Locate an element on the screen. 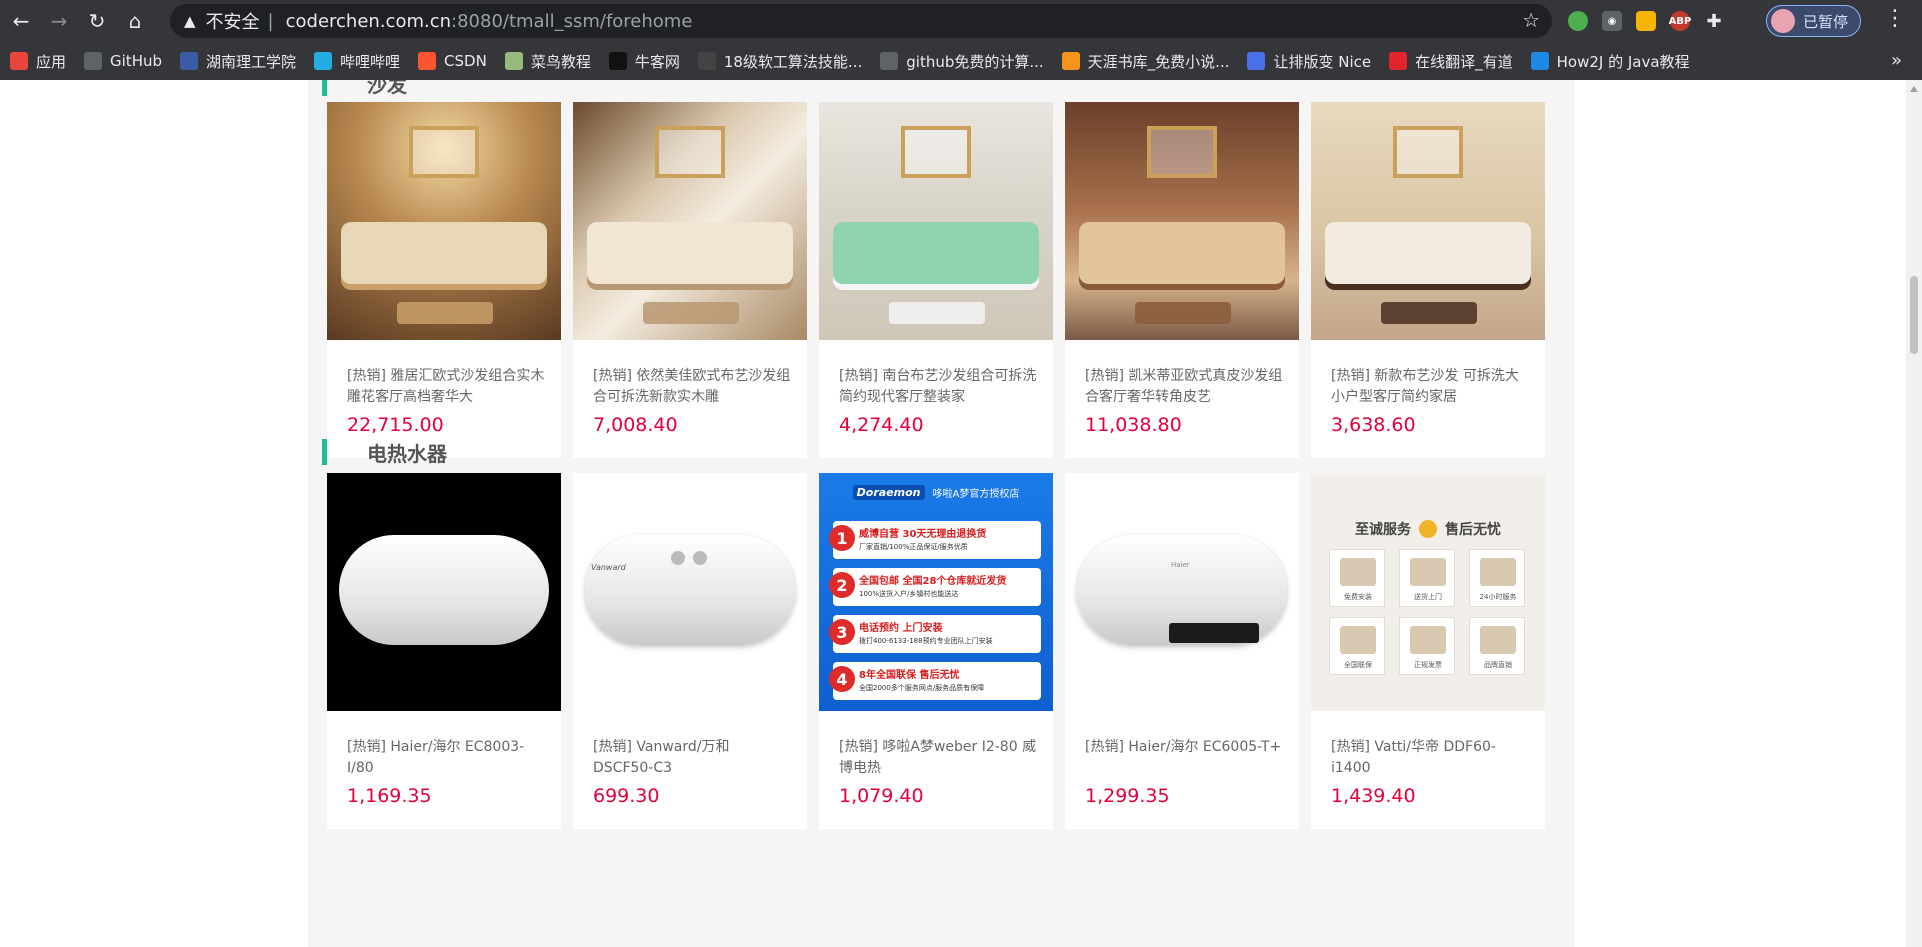  product-price: 1,079.40 is located at coordinates (881, 796).